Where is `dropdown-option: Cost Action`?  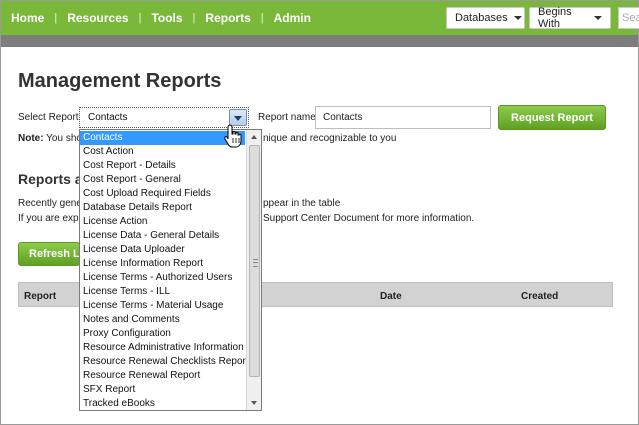 dropdown-option: Cost Action is located at coordinates (162, 152).